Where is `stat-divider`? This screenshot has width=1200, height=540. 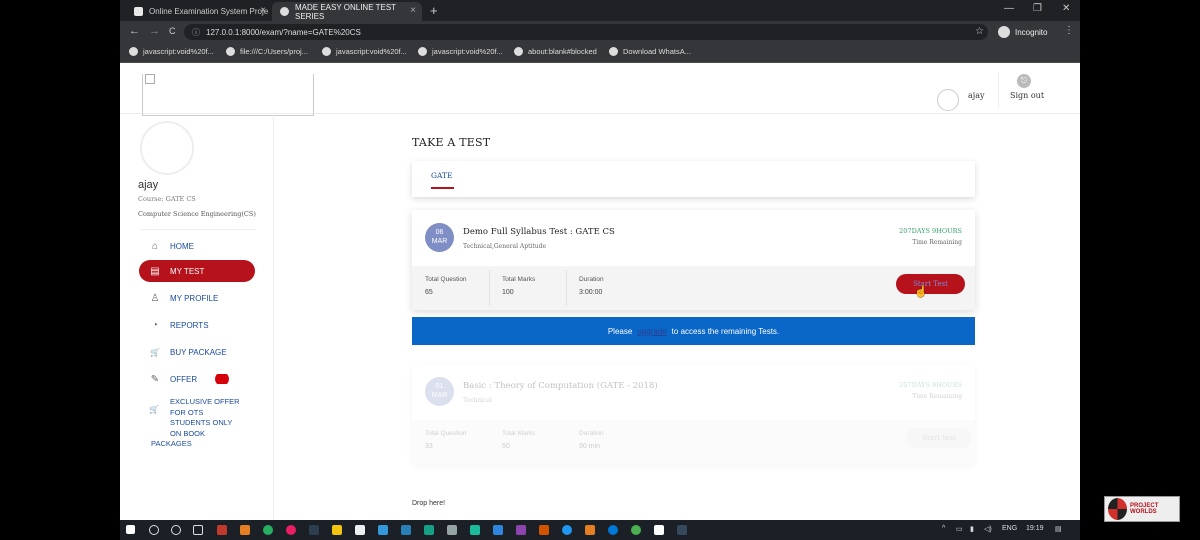
stat-divider is located at coordinates (566, 288).